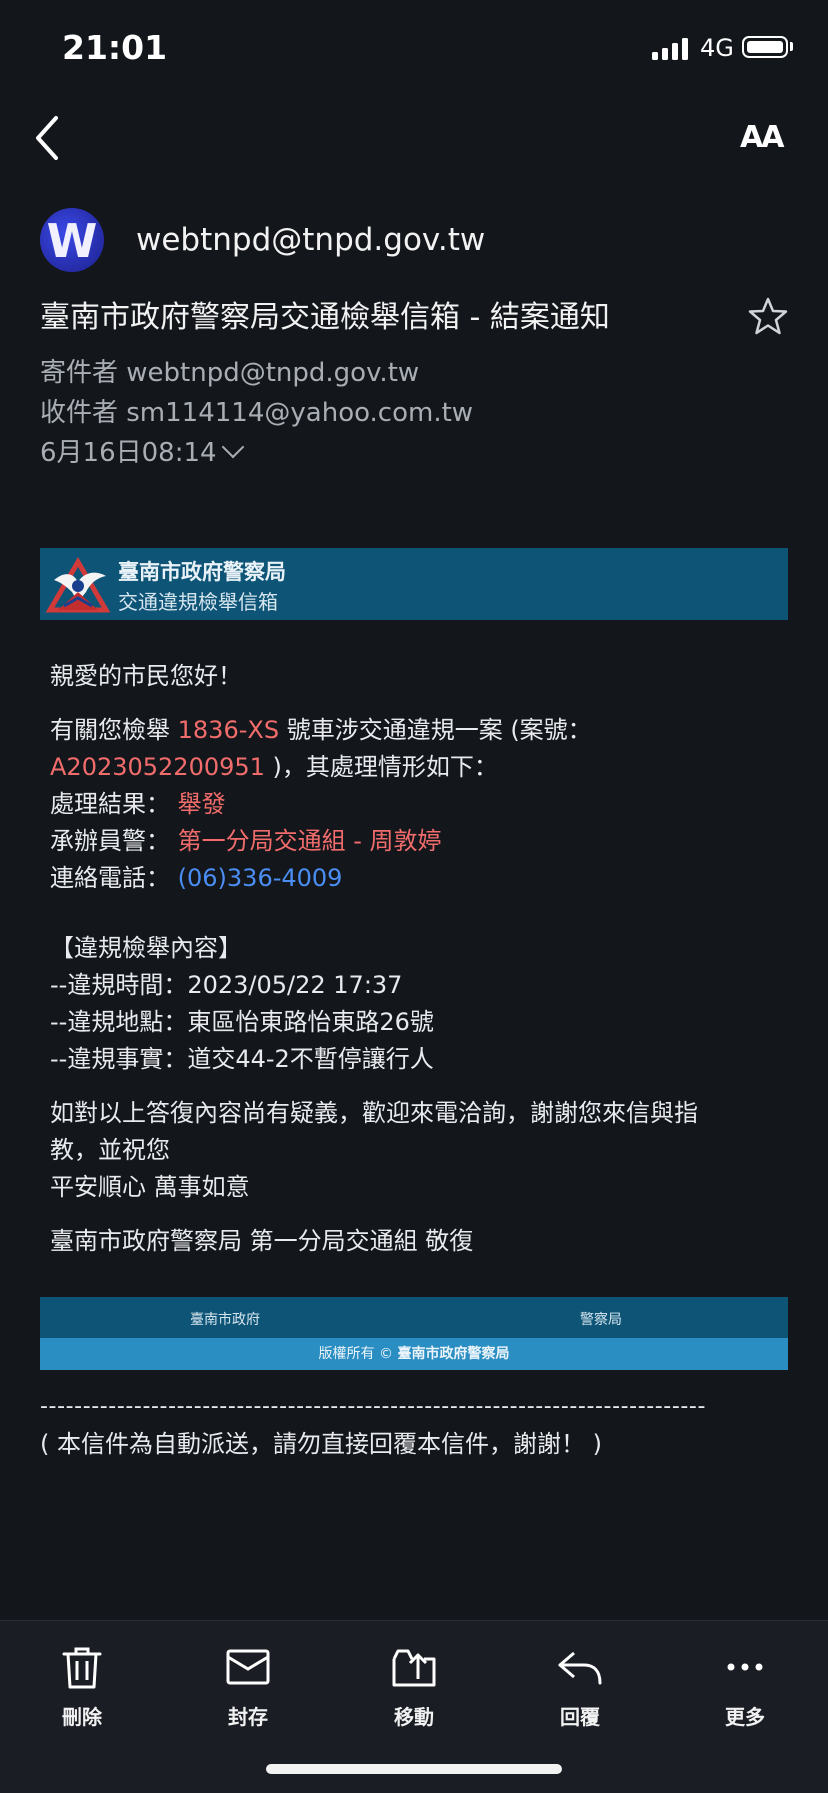 The height and width of the screenshot is (1793, 828). What do you see at coordinates (435, 730) in the screenshot?
I see `intro-suffix: 號車涉交通違規一案 (案號：` at bounding box center [435, 730].